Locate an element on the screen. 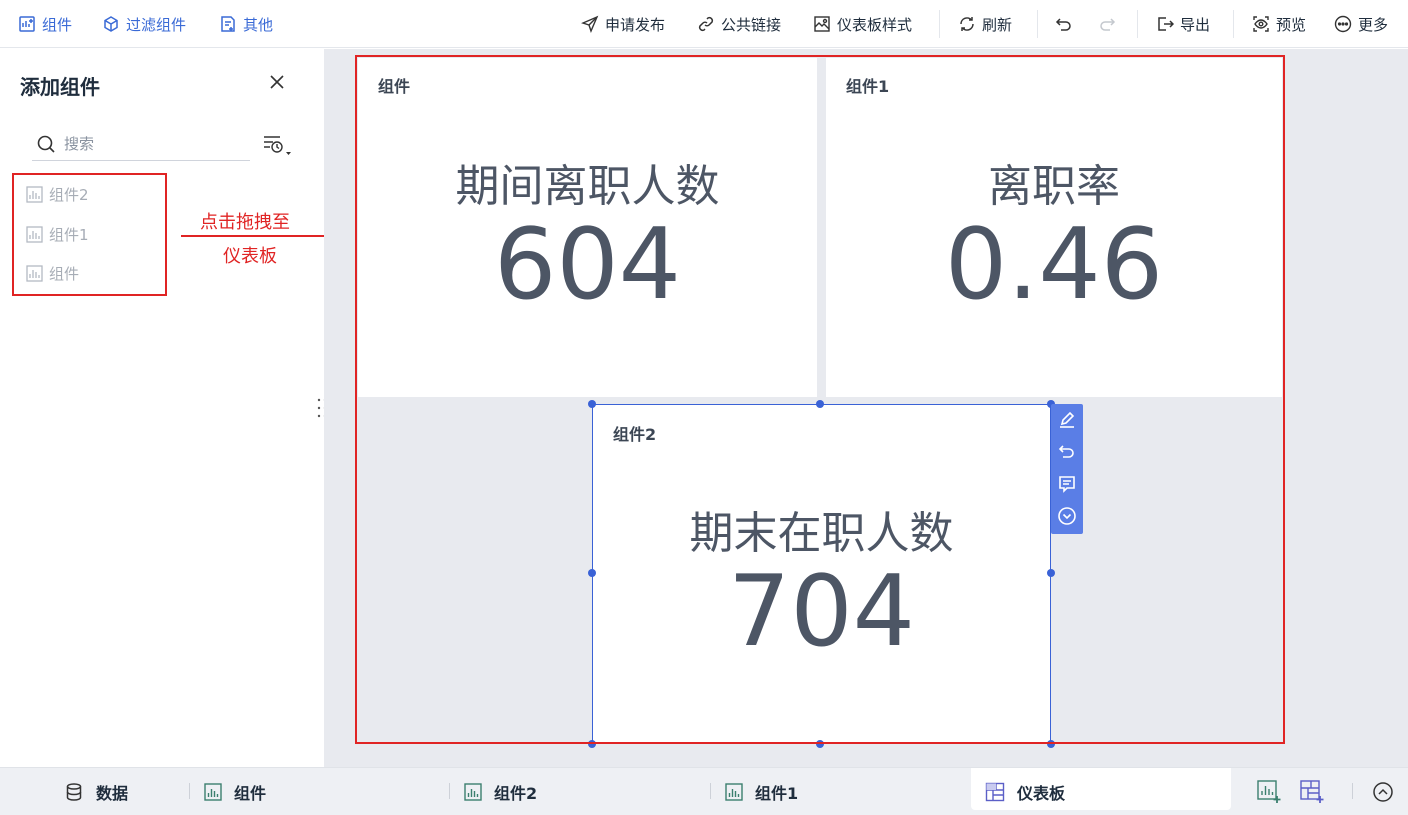  tab-widget1-label: 组件1 is located at coordinates (777, 793).